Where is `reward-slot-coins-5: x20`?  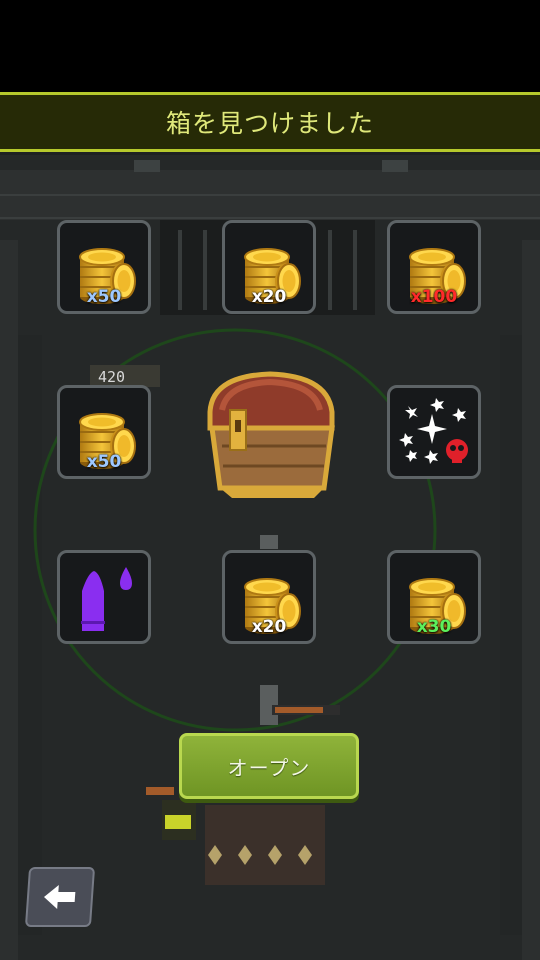 reward-slot-coins-5: x20 is located at coordinates (269, 597).